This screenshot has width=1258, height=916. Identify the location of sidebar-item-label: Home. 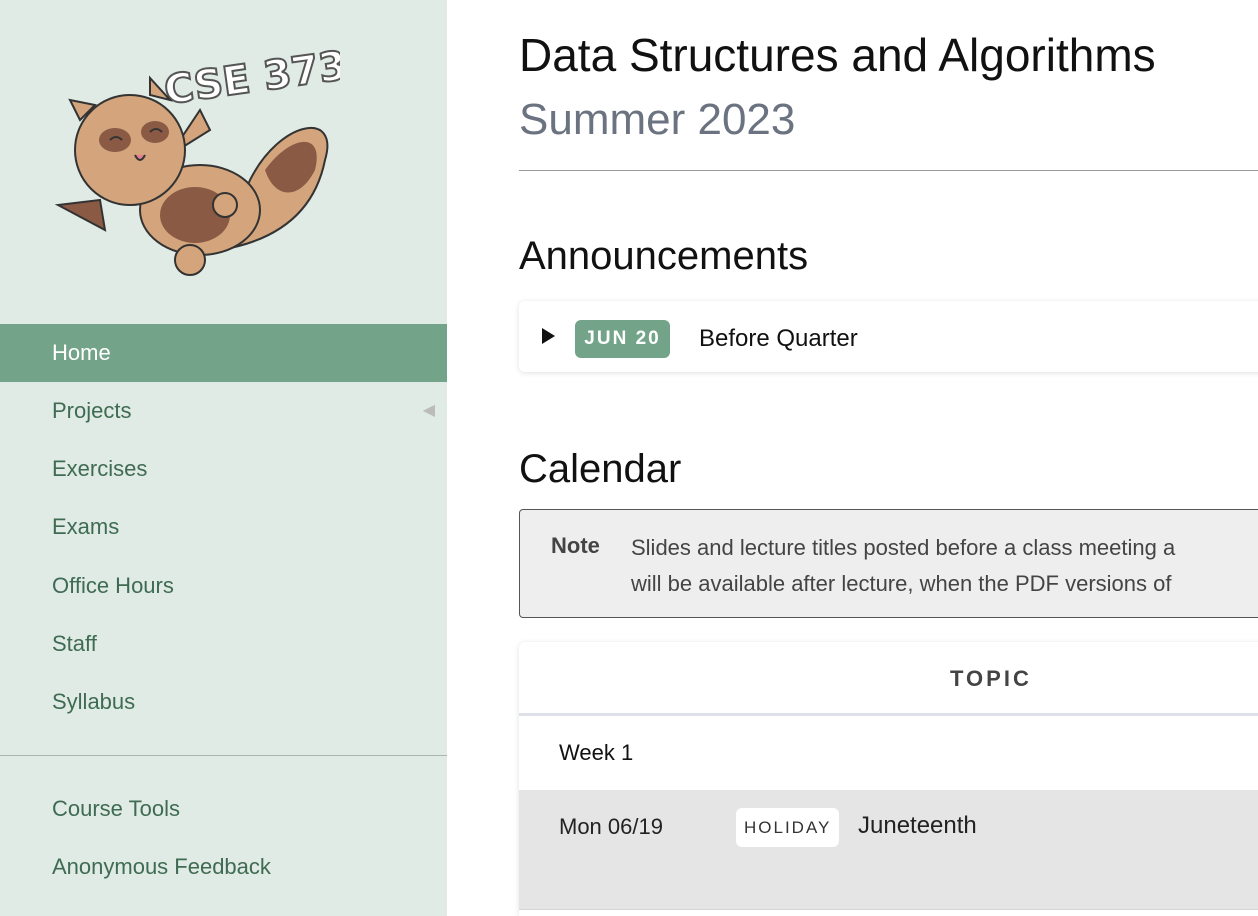
(81, 352).